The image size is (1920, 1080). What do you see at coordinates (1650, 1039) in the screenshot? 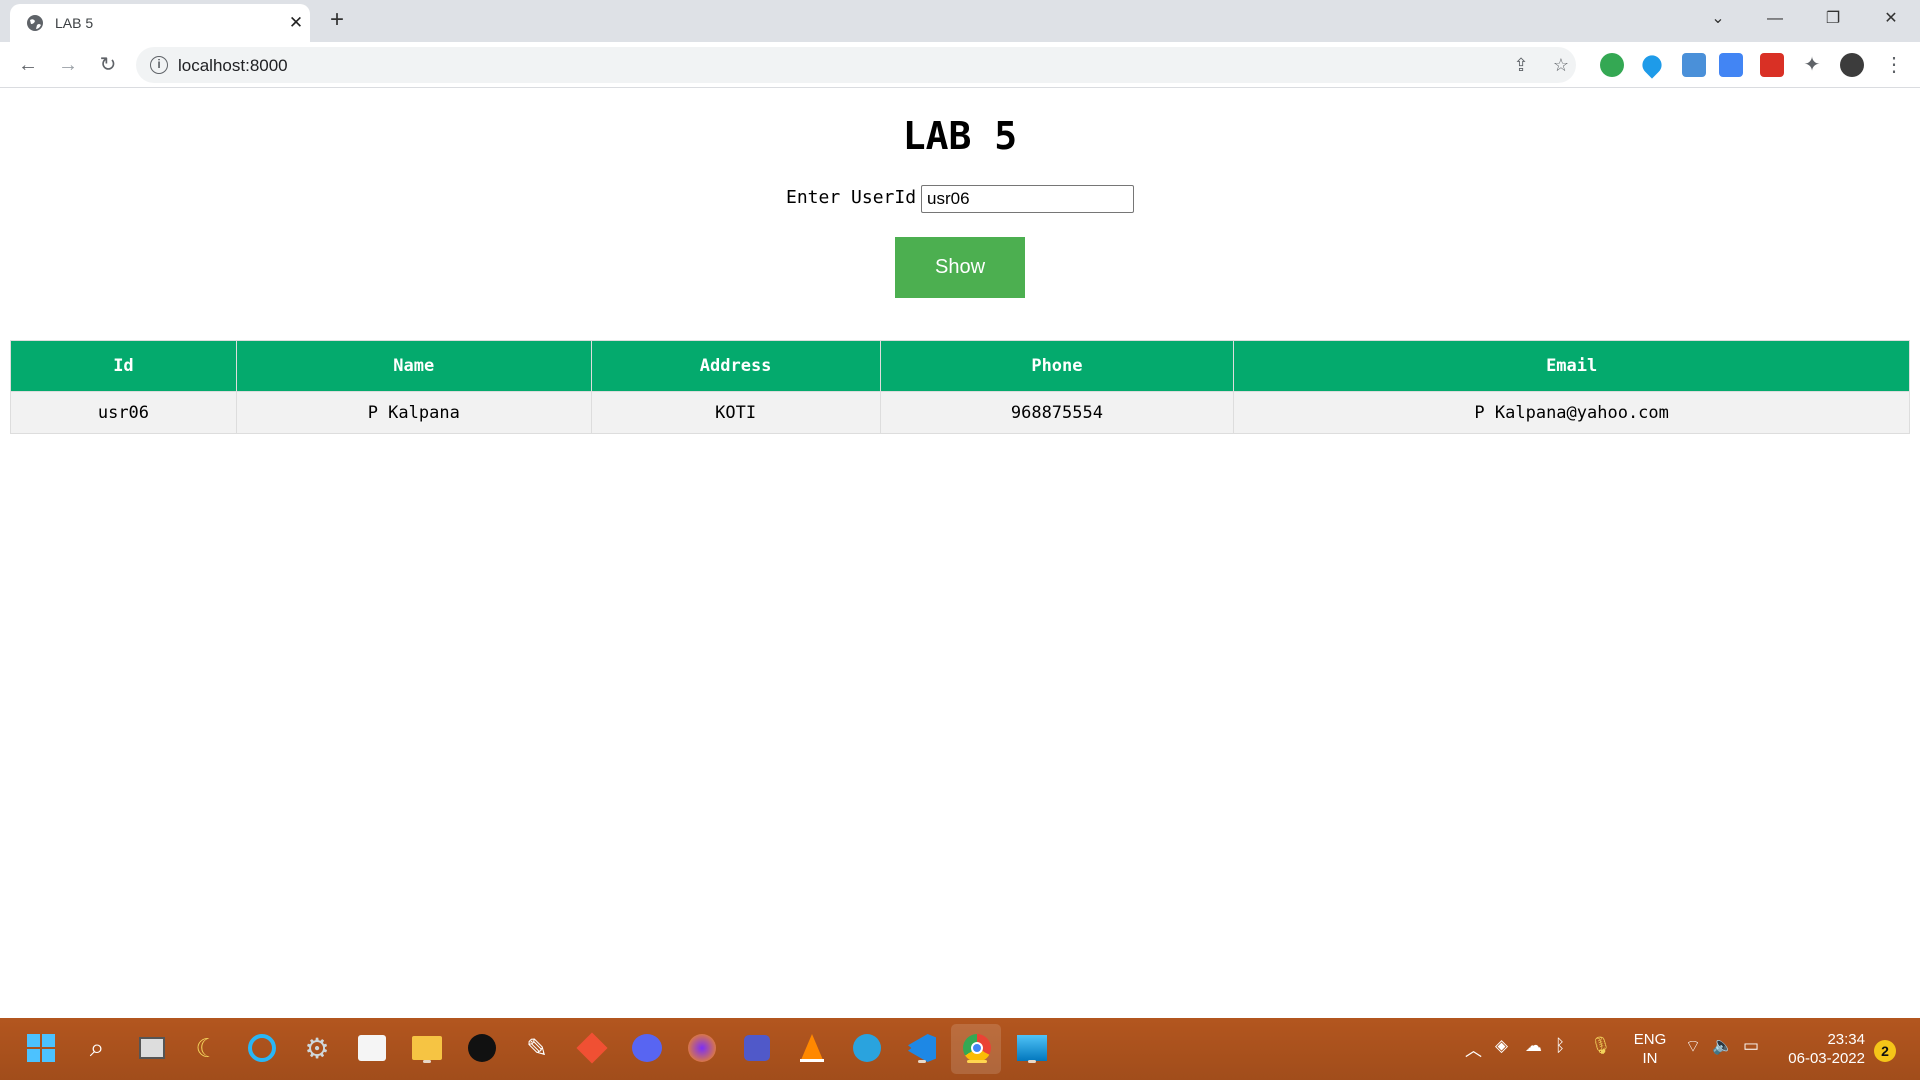
I see `language-code: ENG` at bounding box center [1650, 1039].